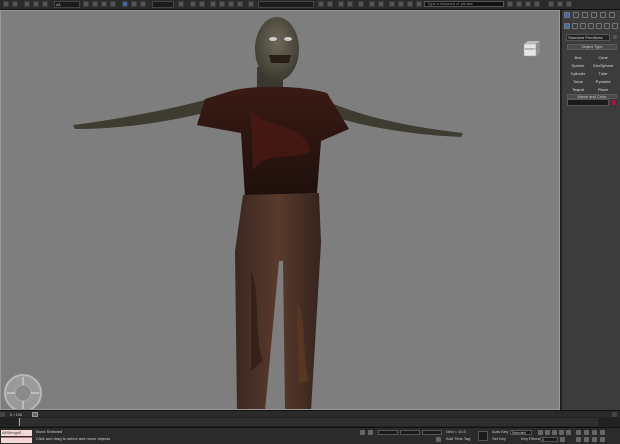  What do you see at coordinates (569, 4) in the screenshot?
I see `close-icon` at bounding box center [569, 4].